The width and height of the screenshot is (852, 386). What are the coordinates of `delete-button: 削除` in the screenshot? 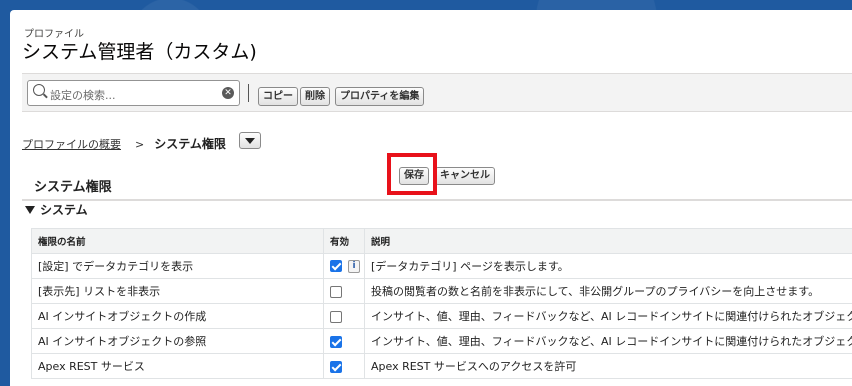 It's located at (315, 96).